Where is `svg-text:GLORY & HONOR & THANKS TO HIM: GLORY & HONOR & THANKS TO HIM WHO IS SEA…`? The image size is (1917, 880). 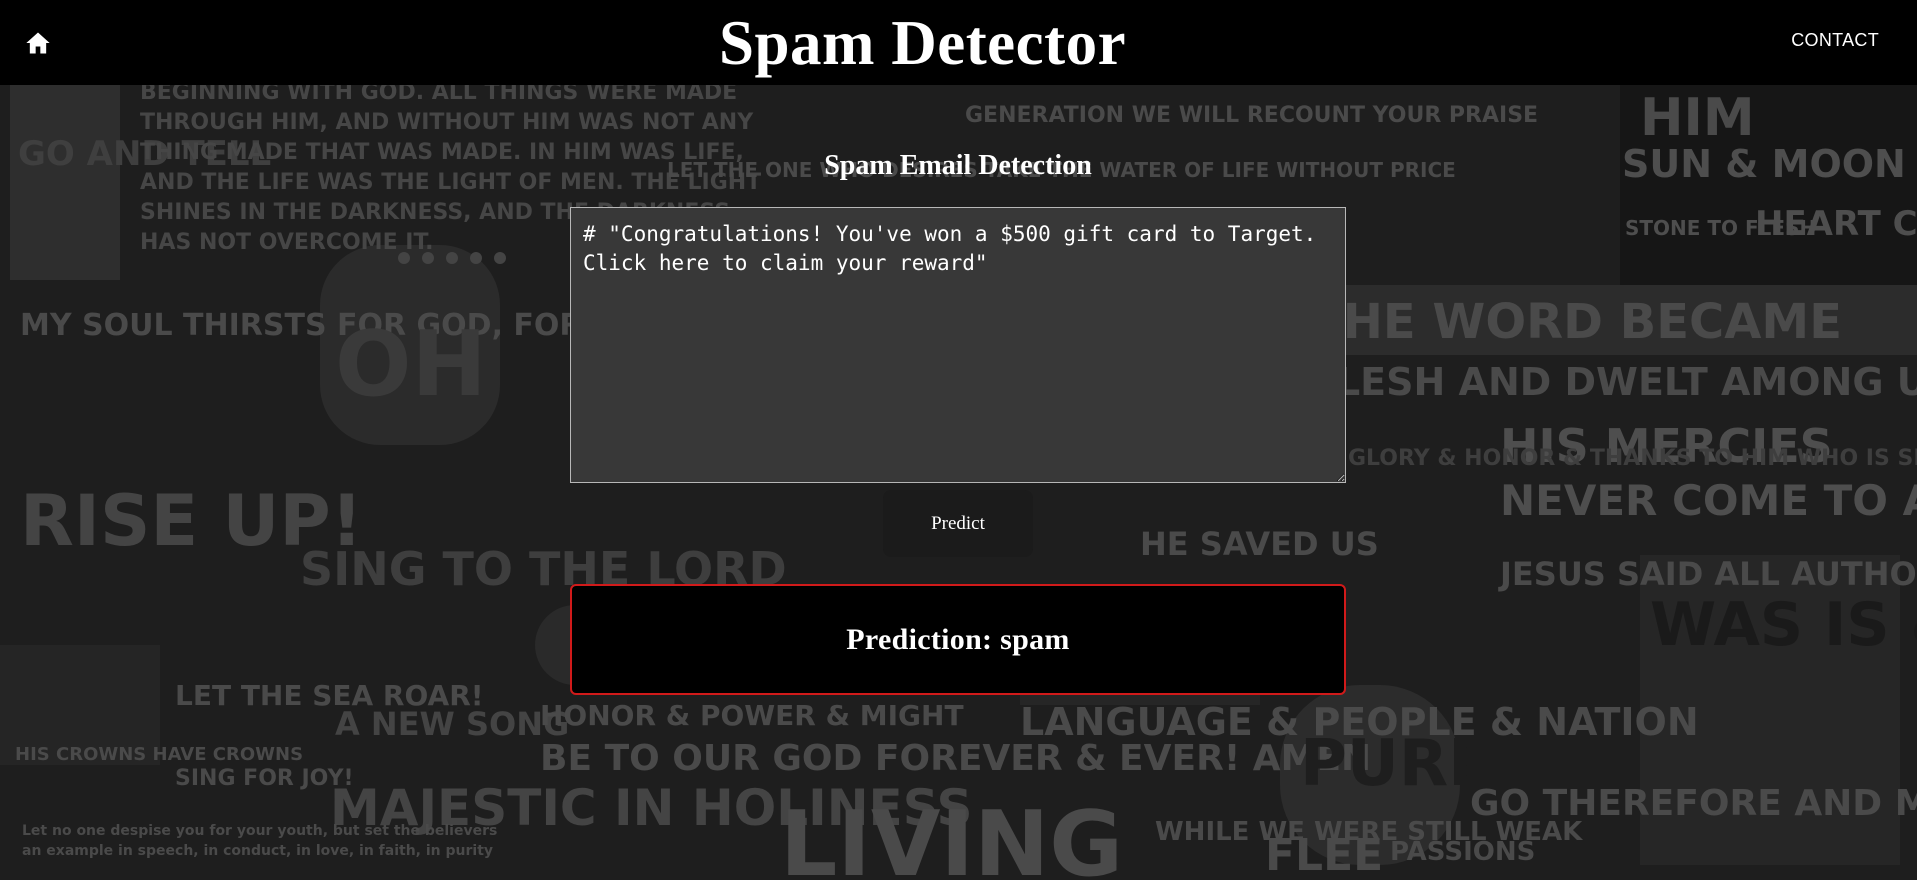 svg-text:GLORY & HONOR & THANKS TO HIM: GLORY & HONOR & THANKS TO HIM WHO IS SEA… is located at coordinates (1632, 458).